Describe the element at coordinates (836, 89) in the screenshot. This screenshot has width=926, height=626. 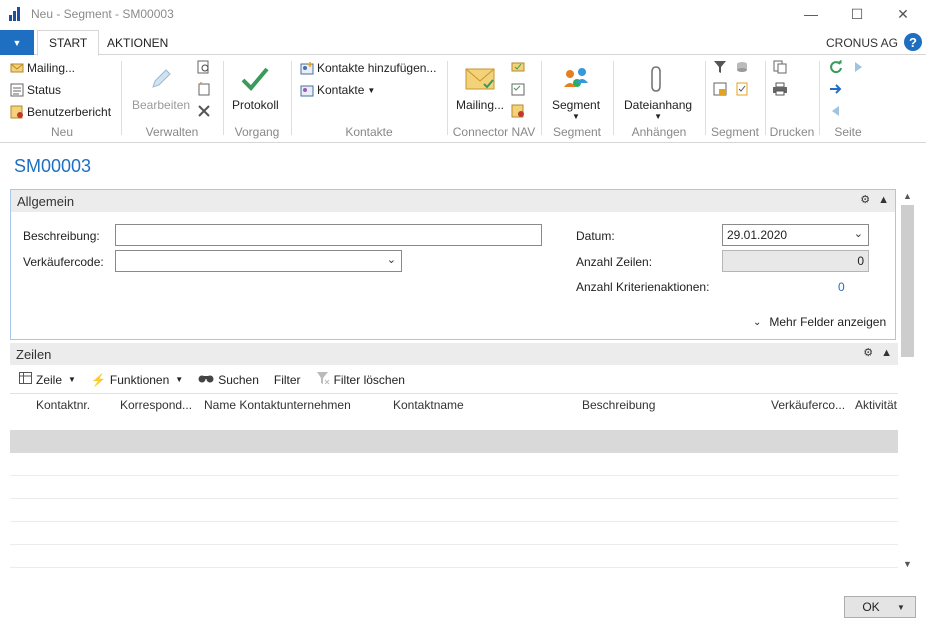
I see `arrow-right-icon` at that location.